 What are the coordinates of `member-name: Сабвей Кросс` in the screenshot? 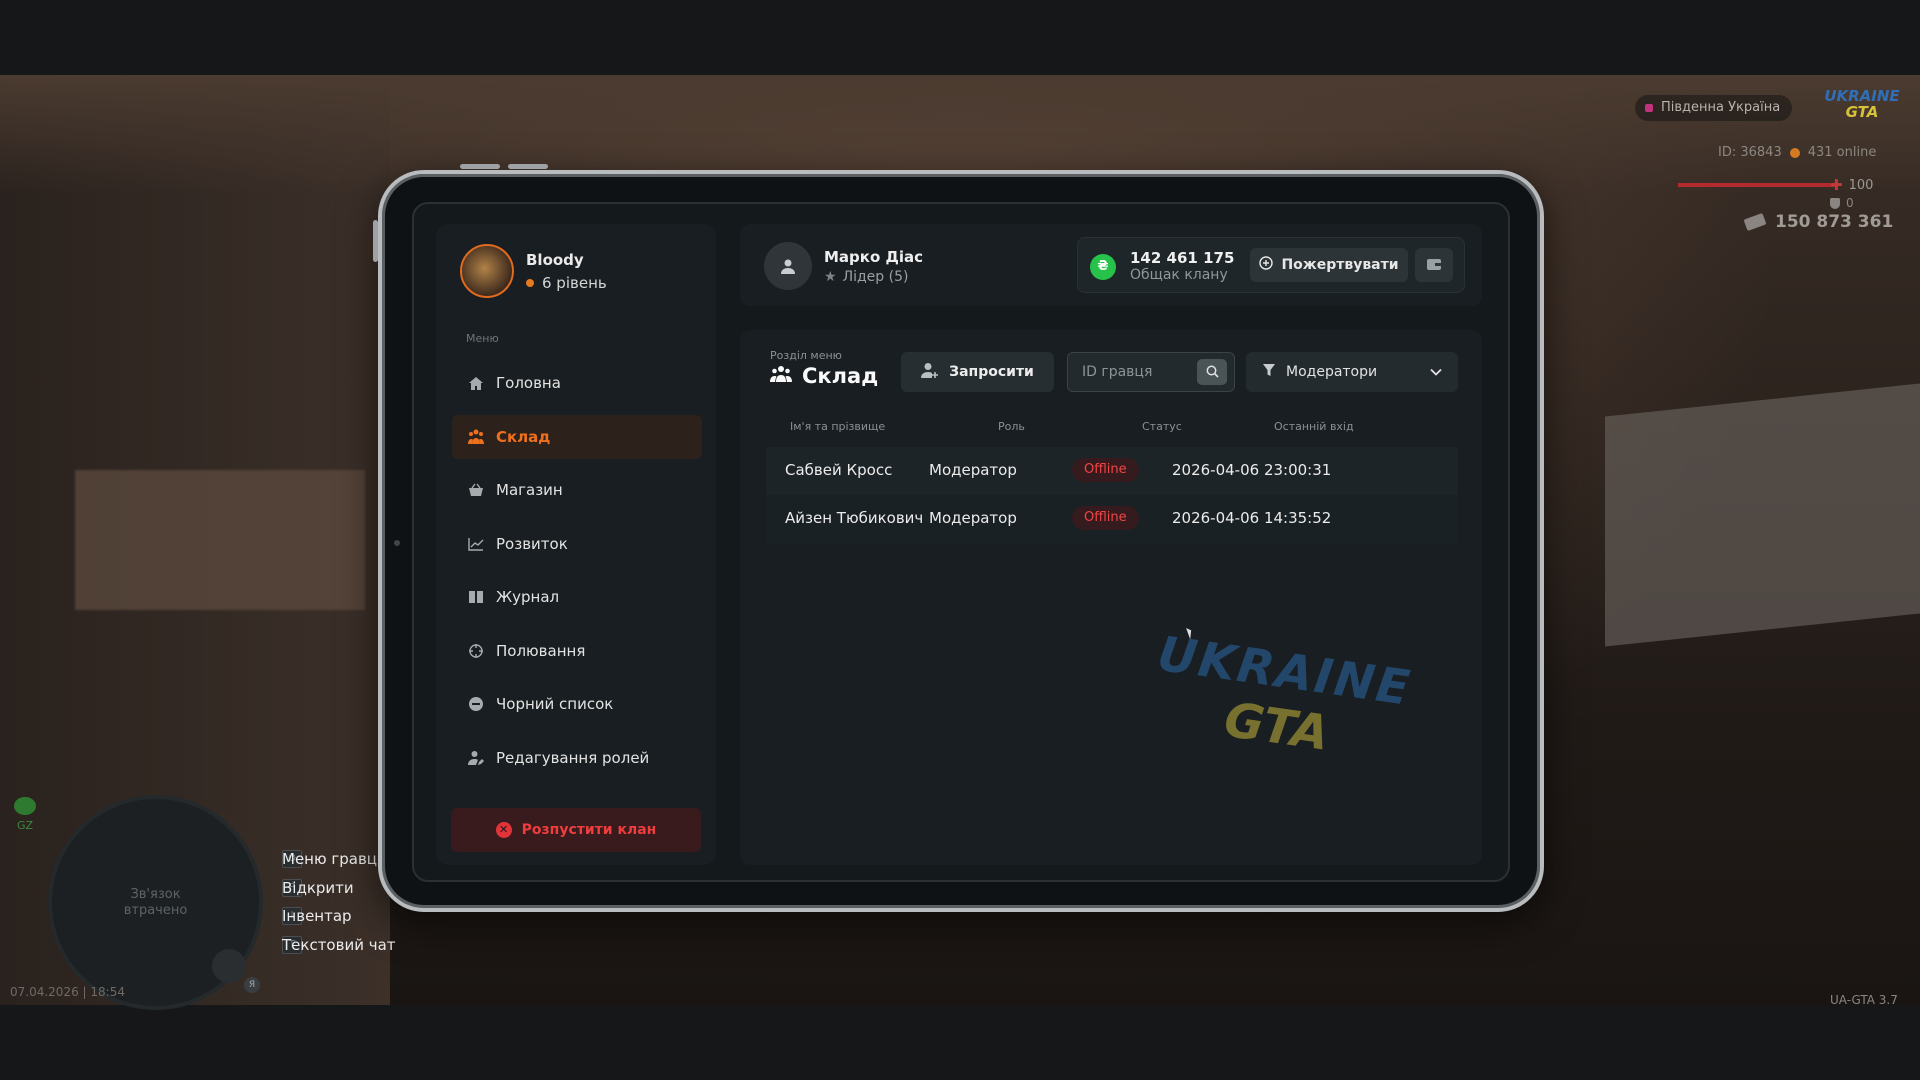 It's located at (839, 470).